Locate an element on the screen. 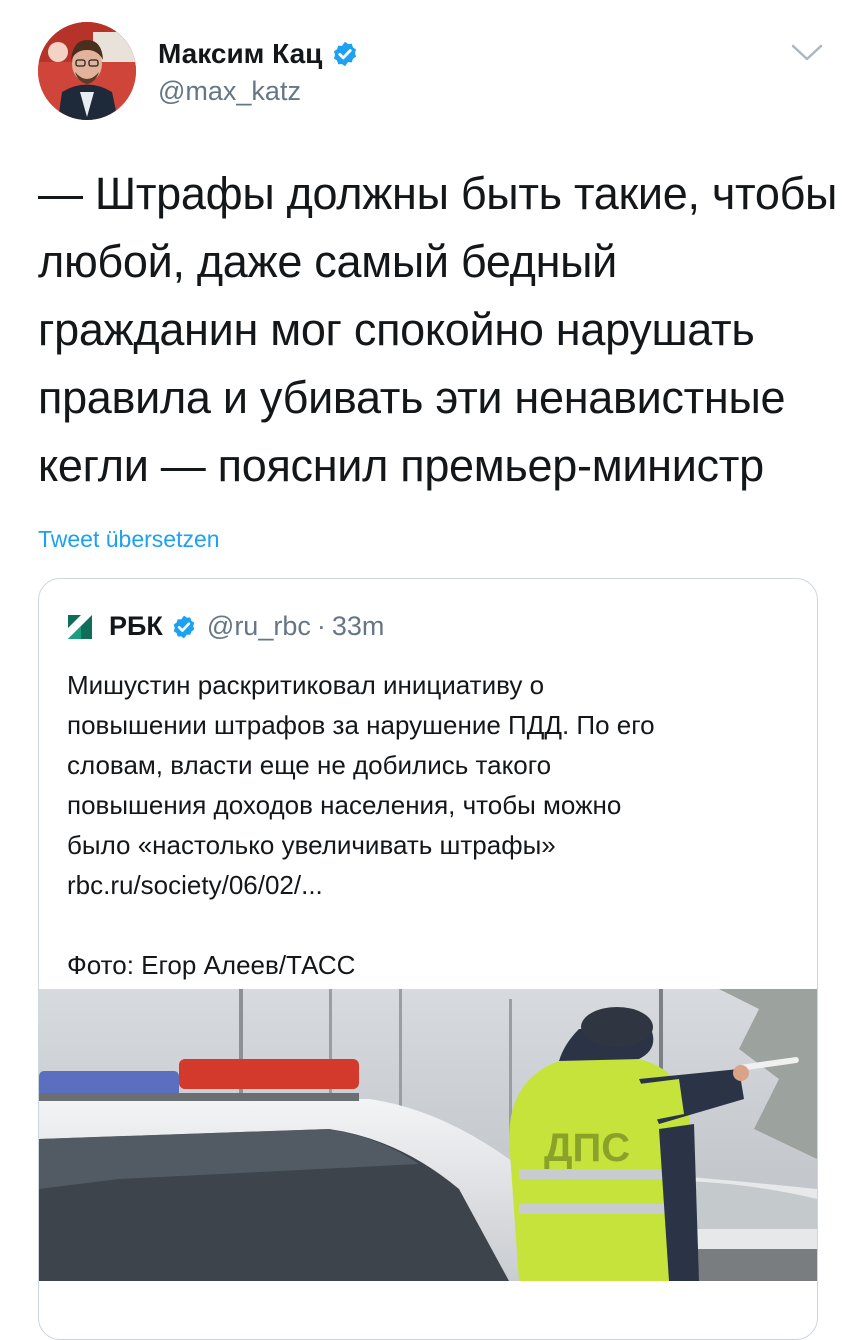 This screenshot has height=1340, width=854. quoted-line: Мишустин раскритиковал инициативу о is located at coordinates (306, 685).